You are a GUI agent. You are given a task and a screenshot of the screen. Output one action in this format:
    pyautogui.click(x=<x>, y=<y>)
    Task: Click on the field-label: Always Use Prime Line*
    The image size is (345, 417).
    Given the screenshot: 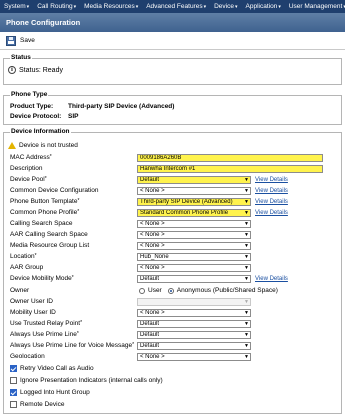 What is the action you would take?
    pyautogui.click(x=44, y=334)
    